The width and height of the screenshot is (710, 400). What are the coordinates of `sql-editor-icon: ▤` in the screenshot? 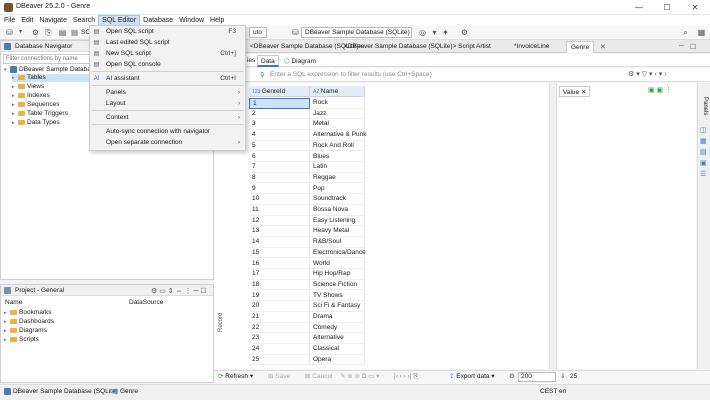 It's located at (62, 32).